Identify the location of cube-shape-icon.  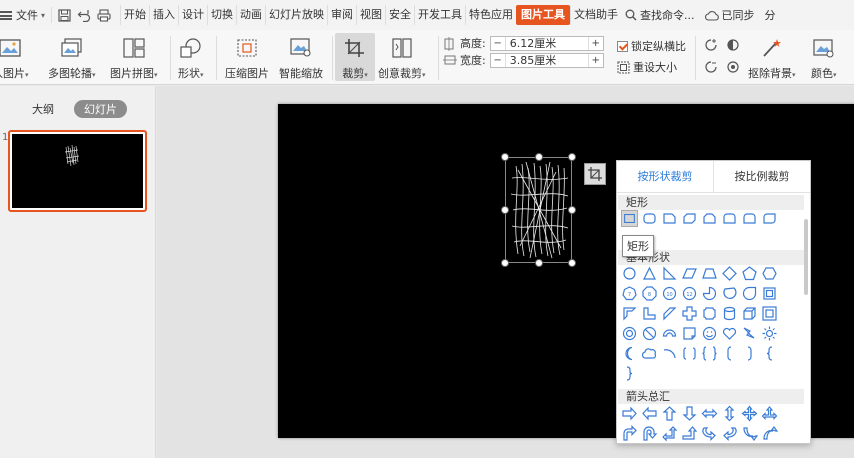
(749, 313).